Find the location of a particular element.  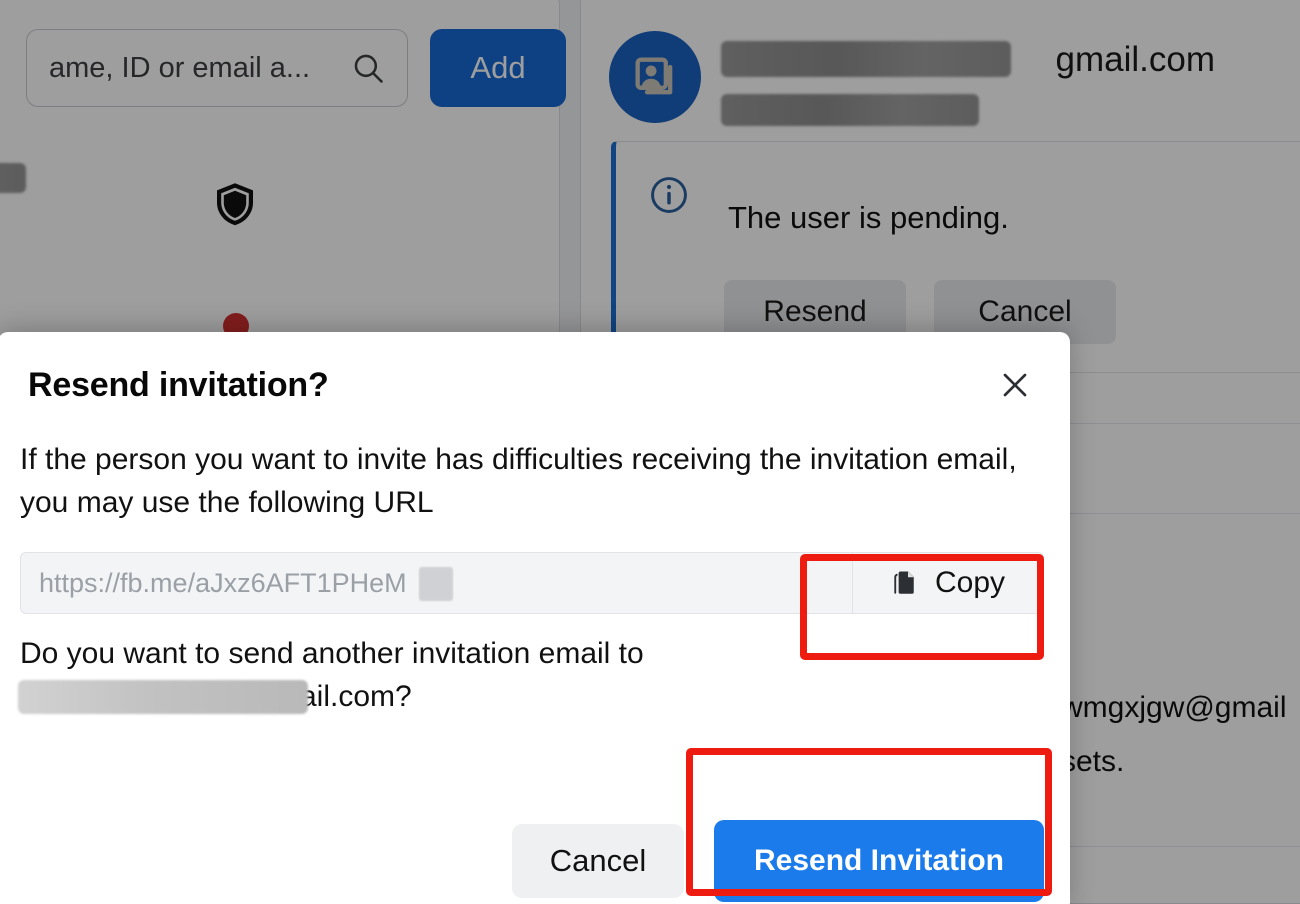

redacted-url-tail is located at coordinates (436, 584).